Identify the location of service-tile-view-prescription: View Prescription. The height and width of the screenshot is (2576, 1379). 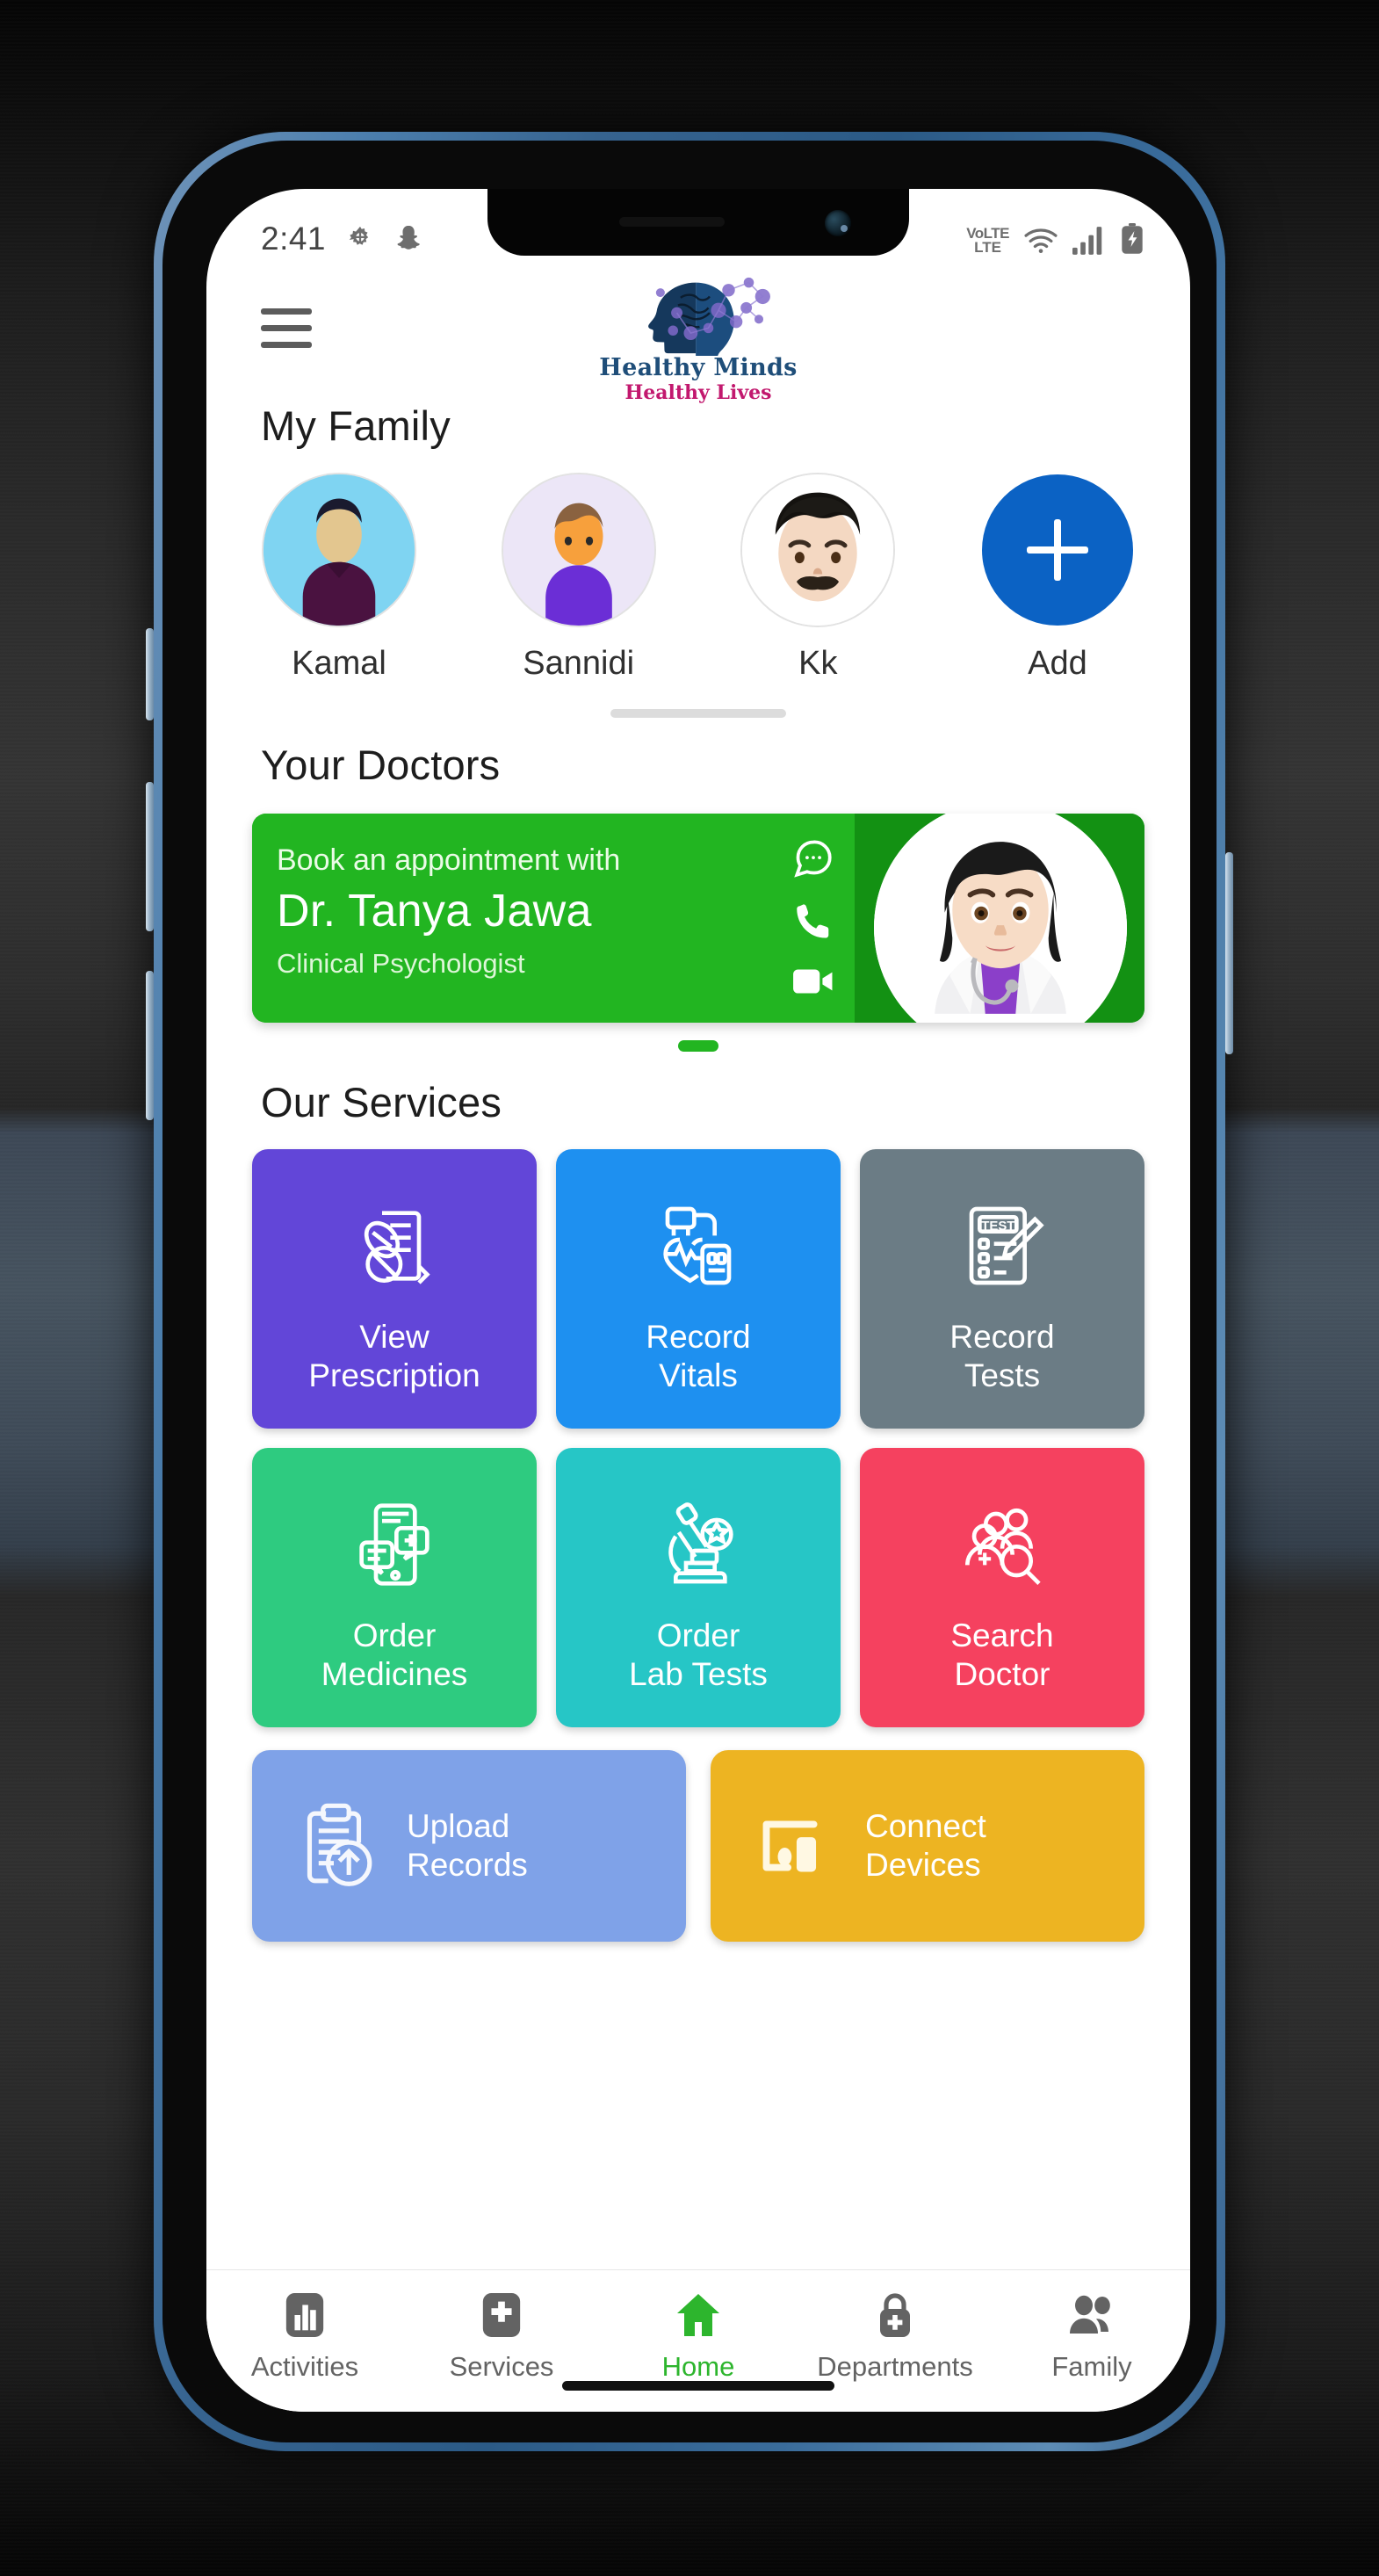
(394, 1289).